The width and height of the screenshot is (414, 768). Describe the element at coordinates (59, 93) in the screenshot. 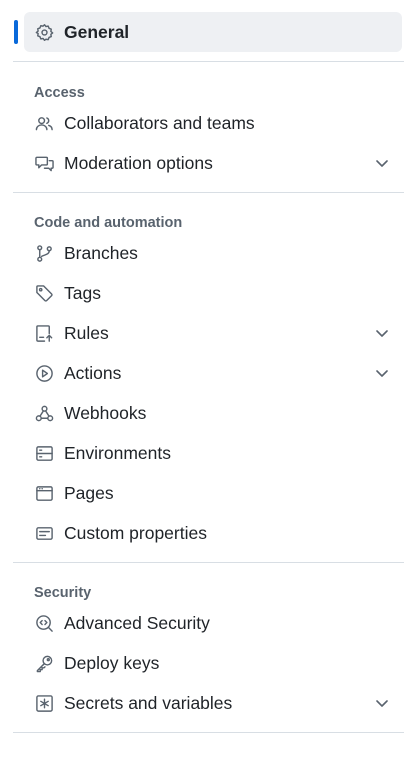

I see `section-title-access: Access` at that location.